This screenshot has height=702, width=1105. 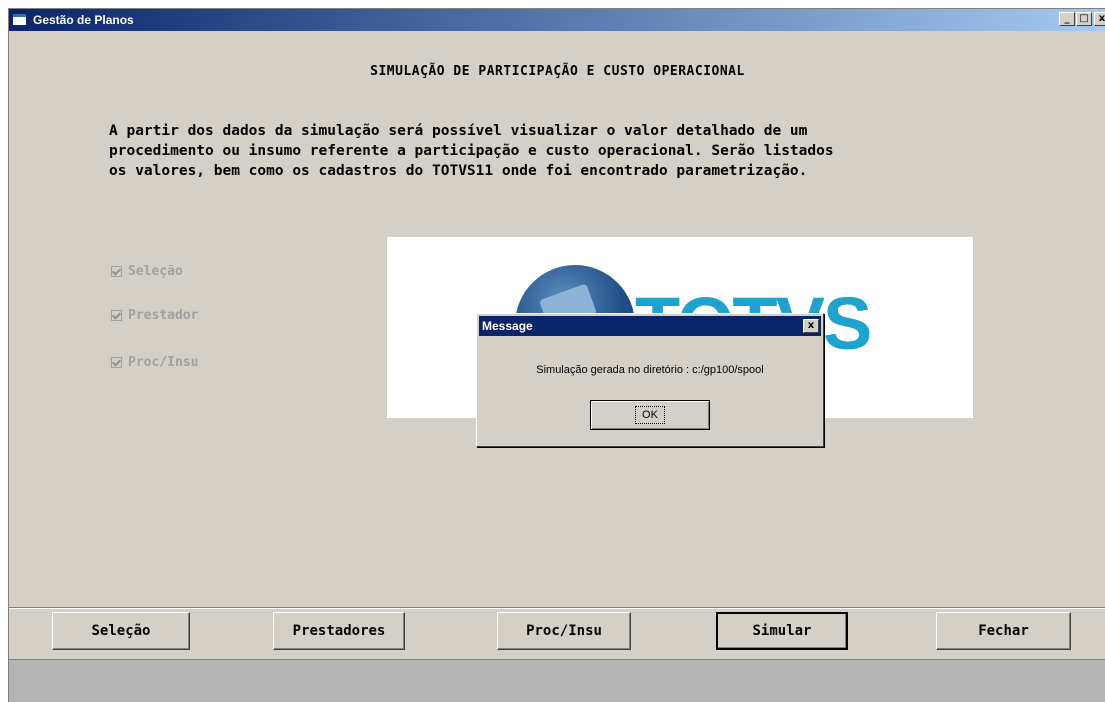 What do you see at coordinates (782, 631) in the screenshot?
I see `simular-button: Simular` at bounding box center [782, 631].